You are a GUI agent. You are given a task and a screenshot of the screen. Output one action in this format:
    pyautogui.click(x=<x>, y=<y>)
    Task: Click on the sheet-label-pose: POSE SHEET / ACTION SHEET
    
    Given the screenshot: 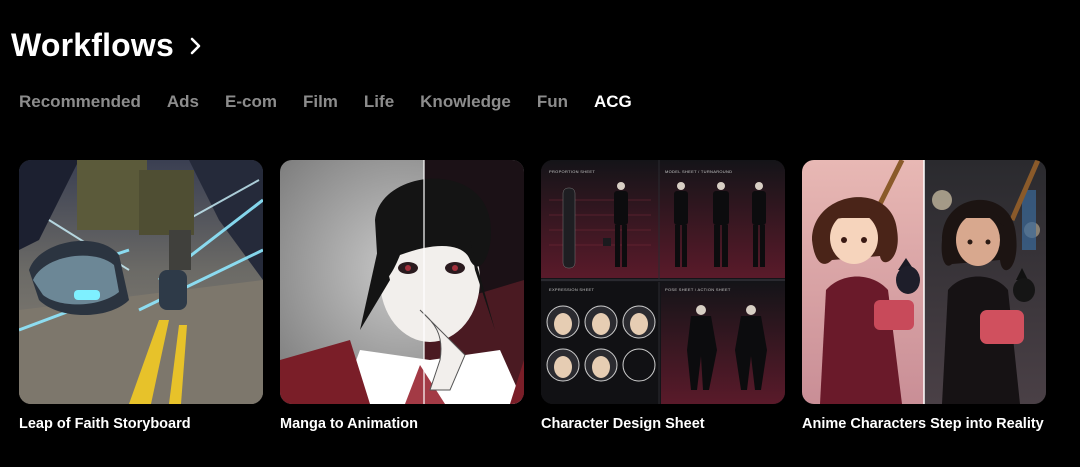 What is the action you would take?
    pyautogui.click(x=698, y=289)
    